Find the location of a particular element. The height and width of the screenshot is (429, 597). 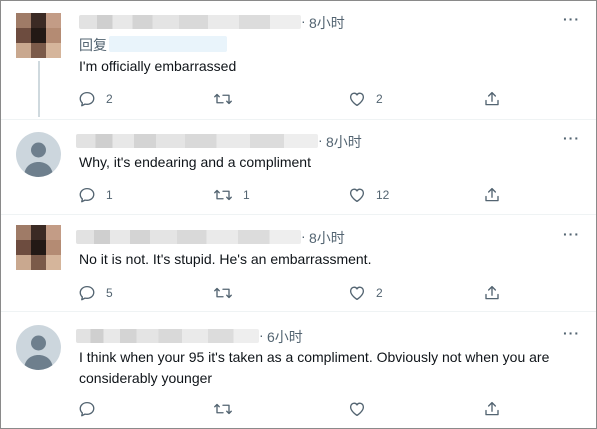

like-count: 12 is located at coordinates (383, 195).